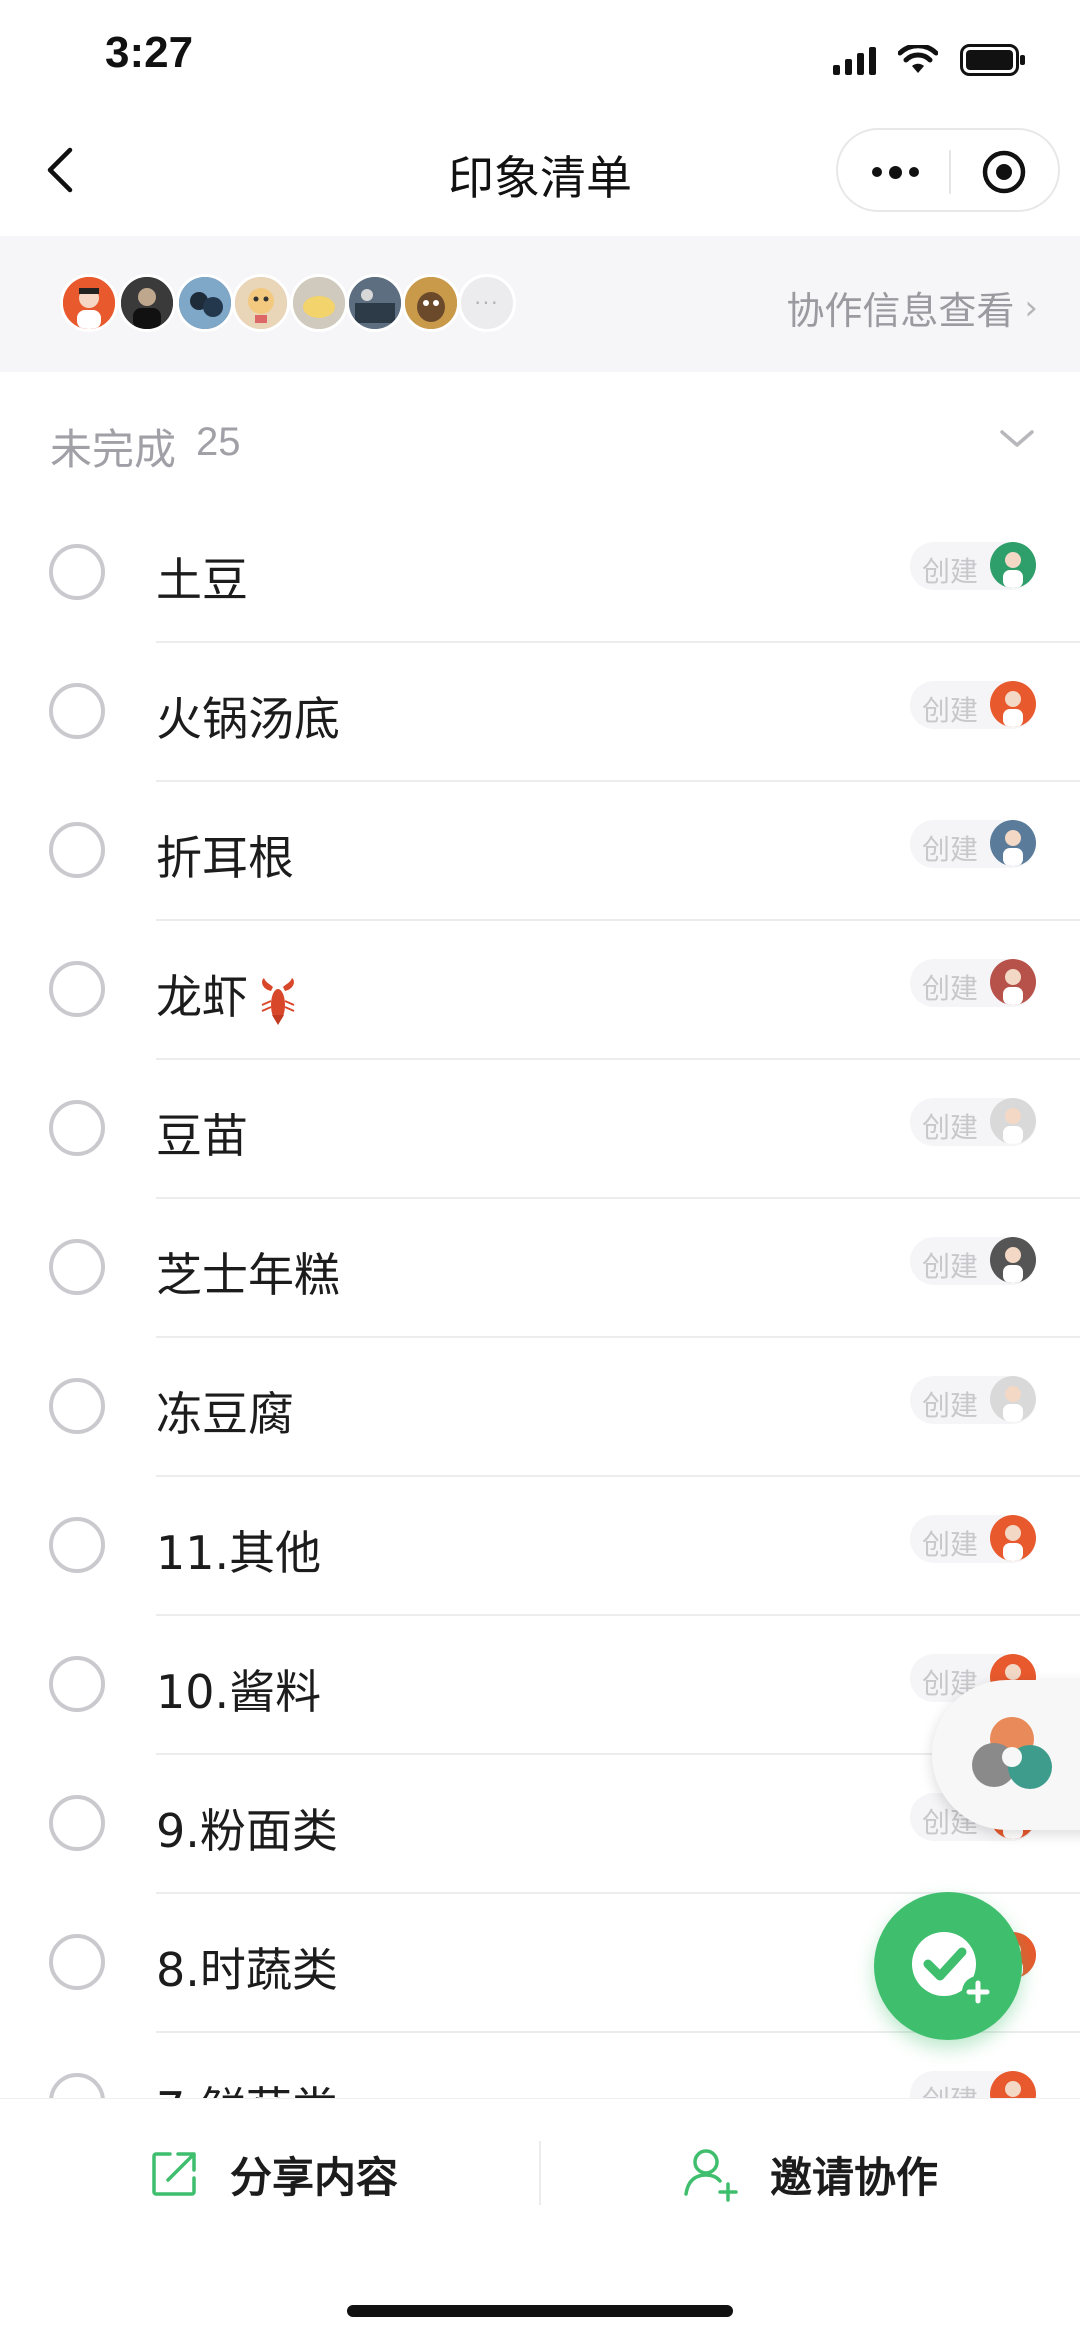 The image size is (1080, 2338). What do you see at coordinates (540, 2311) in the screenshot?
I see `home-indicator` at bounding box center [540, 2311].